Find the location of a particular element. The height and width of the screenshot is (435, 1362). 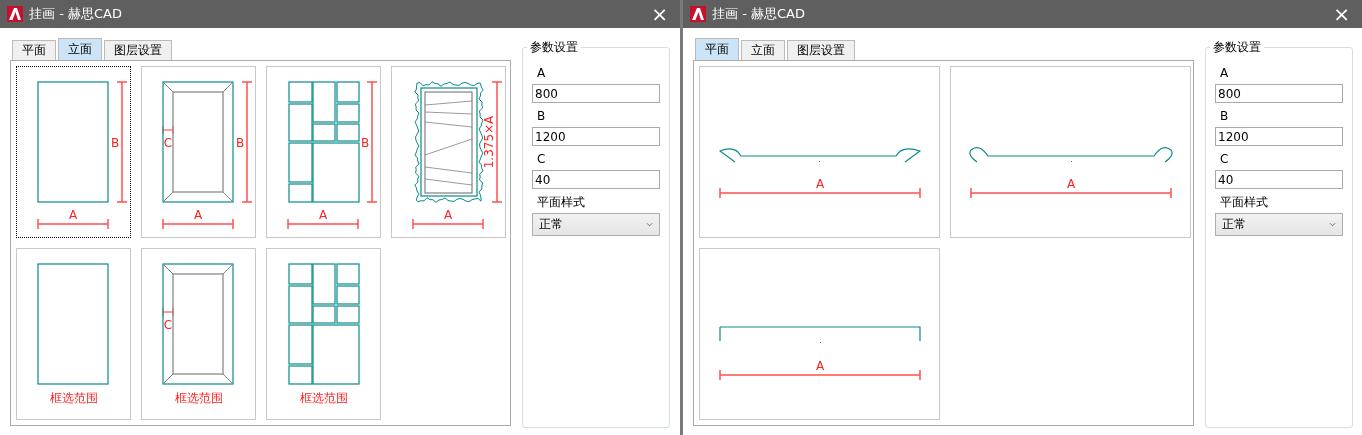

style-tile: C A B is located at coordinates (198, 152).